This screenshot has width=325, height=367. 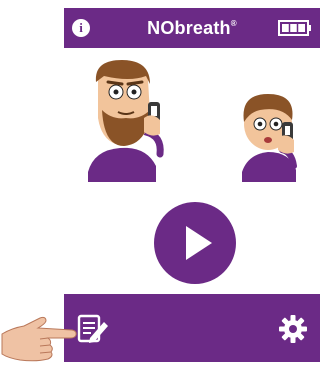 I want to click on gear-icon, so click(x=293, y=329).